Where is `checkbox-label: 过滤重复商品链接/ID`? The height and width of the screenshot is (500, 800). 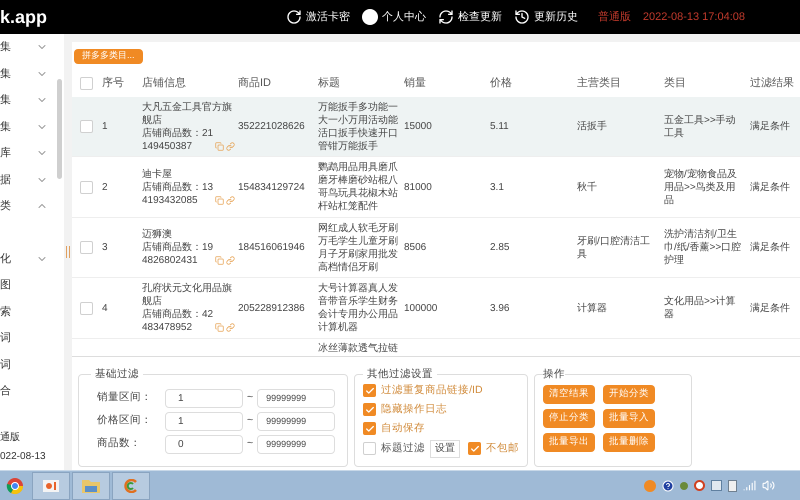
checkbox-label: 过滤重复商品链接/ID is located at coordinates (432, 390).